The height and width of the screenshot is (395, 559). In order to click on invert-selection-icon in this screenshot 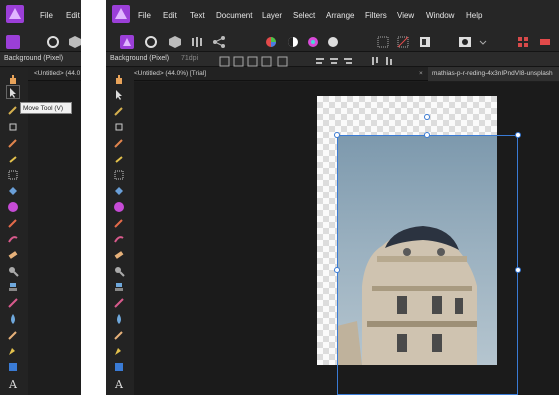, I will do `click(425, 42)`.